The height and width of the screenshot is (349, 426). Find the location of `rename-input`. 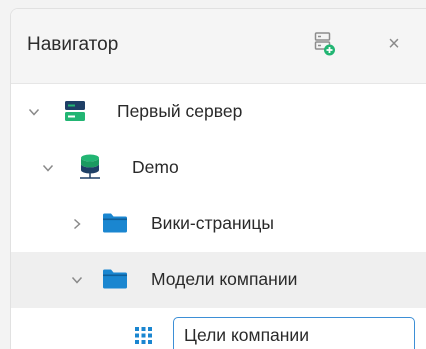

rename-input is located at coordinates (294, 333).